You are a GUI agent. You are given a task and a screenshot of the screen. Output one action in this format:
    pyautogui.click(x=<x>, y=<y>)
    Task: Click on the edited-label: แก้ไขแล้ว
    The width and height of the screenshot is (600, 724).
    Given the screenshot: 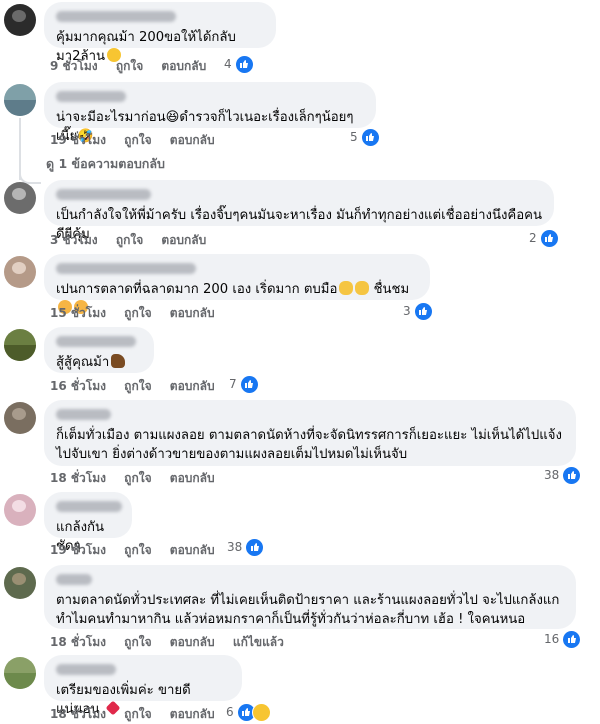 What is the action you would take?
    pyautogui.click(x=258, y=642)
    